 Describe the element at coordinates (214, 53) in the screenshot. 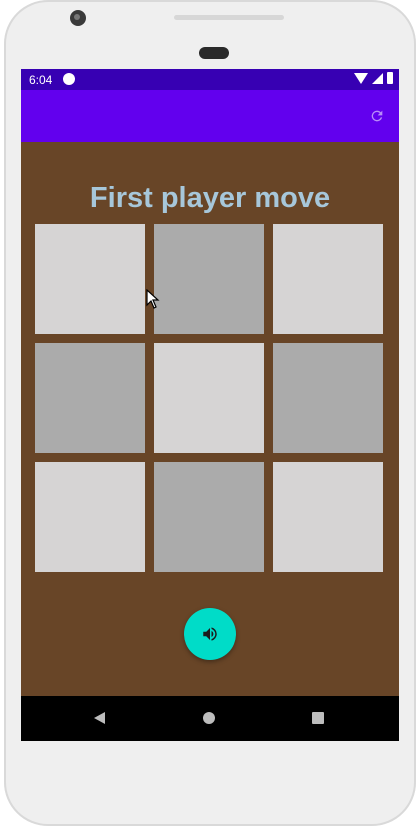

I see `speaker-icon` at that location.